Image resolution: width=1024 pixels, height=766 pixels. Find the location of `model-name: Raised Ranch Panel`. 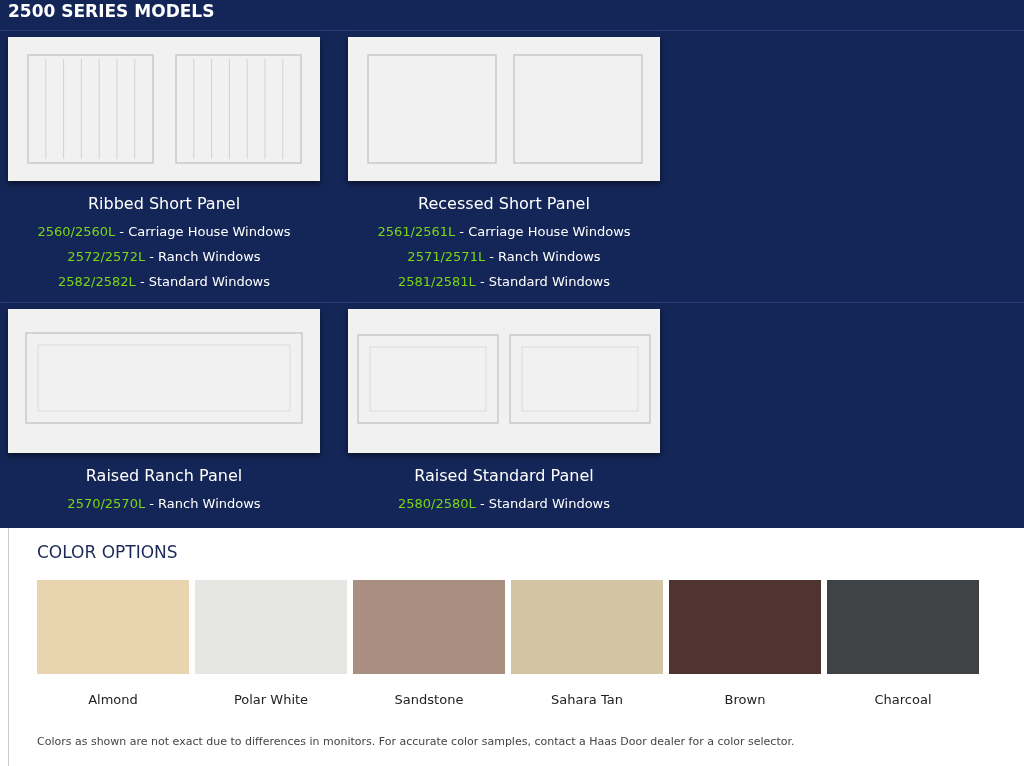

model-name: Raised Ranch Panel is located at coordinates (164, 475).